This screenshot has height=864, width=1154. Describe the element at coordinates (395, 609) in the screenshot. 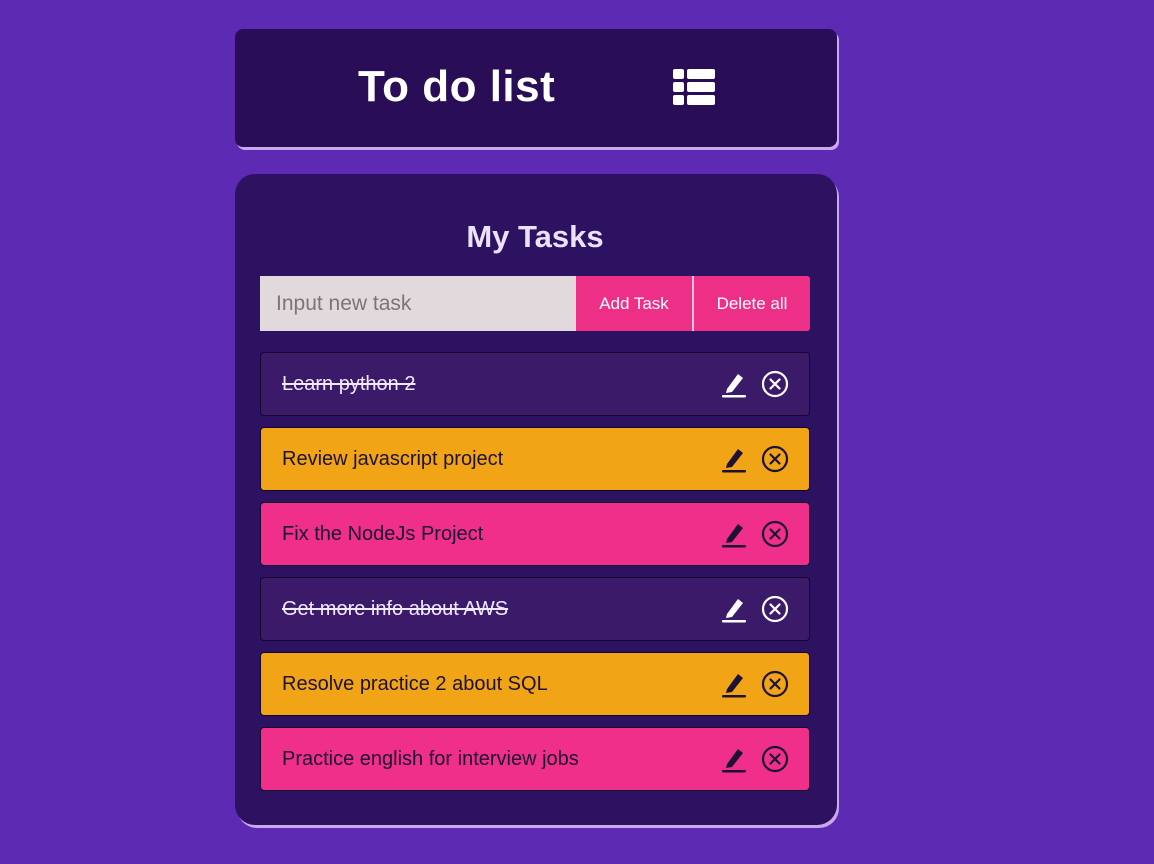

I see `task-text: Get more info about AWS` at that location.